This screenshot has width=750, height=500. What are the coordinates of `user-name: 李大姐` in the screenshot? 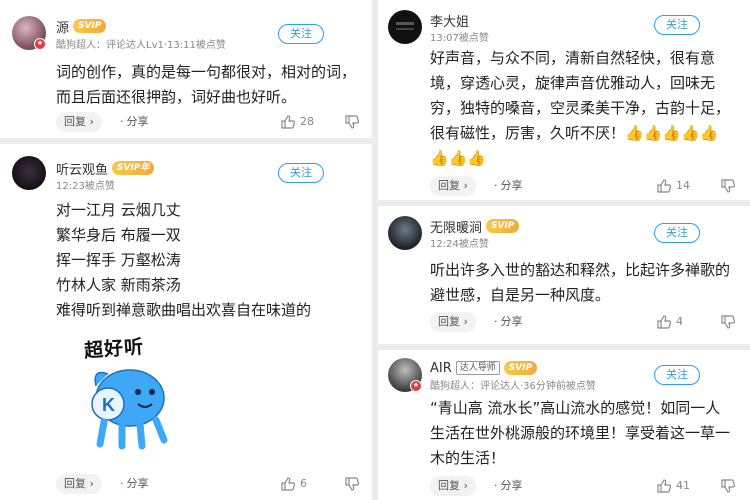 It's located at (449, 20).